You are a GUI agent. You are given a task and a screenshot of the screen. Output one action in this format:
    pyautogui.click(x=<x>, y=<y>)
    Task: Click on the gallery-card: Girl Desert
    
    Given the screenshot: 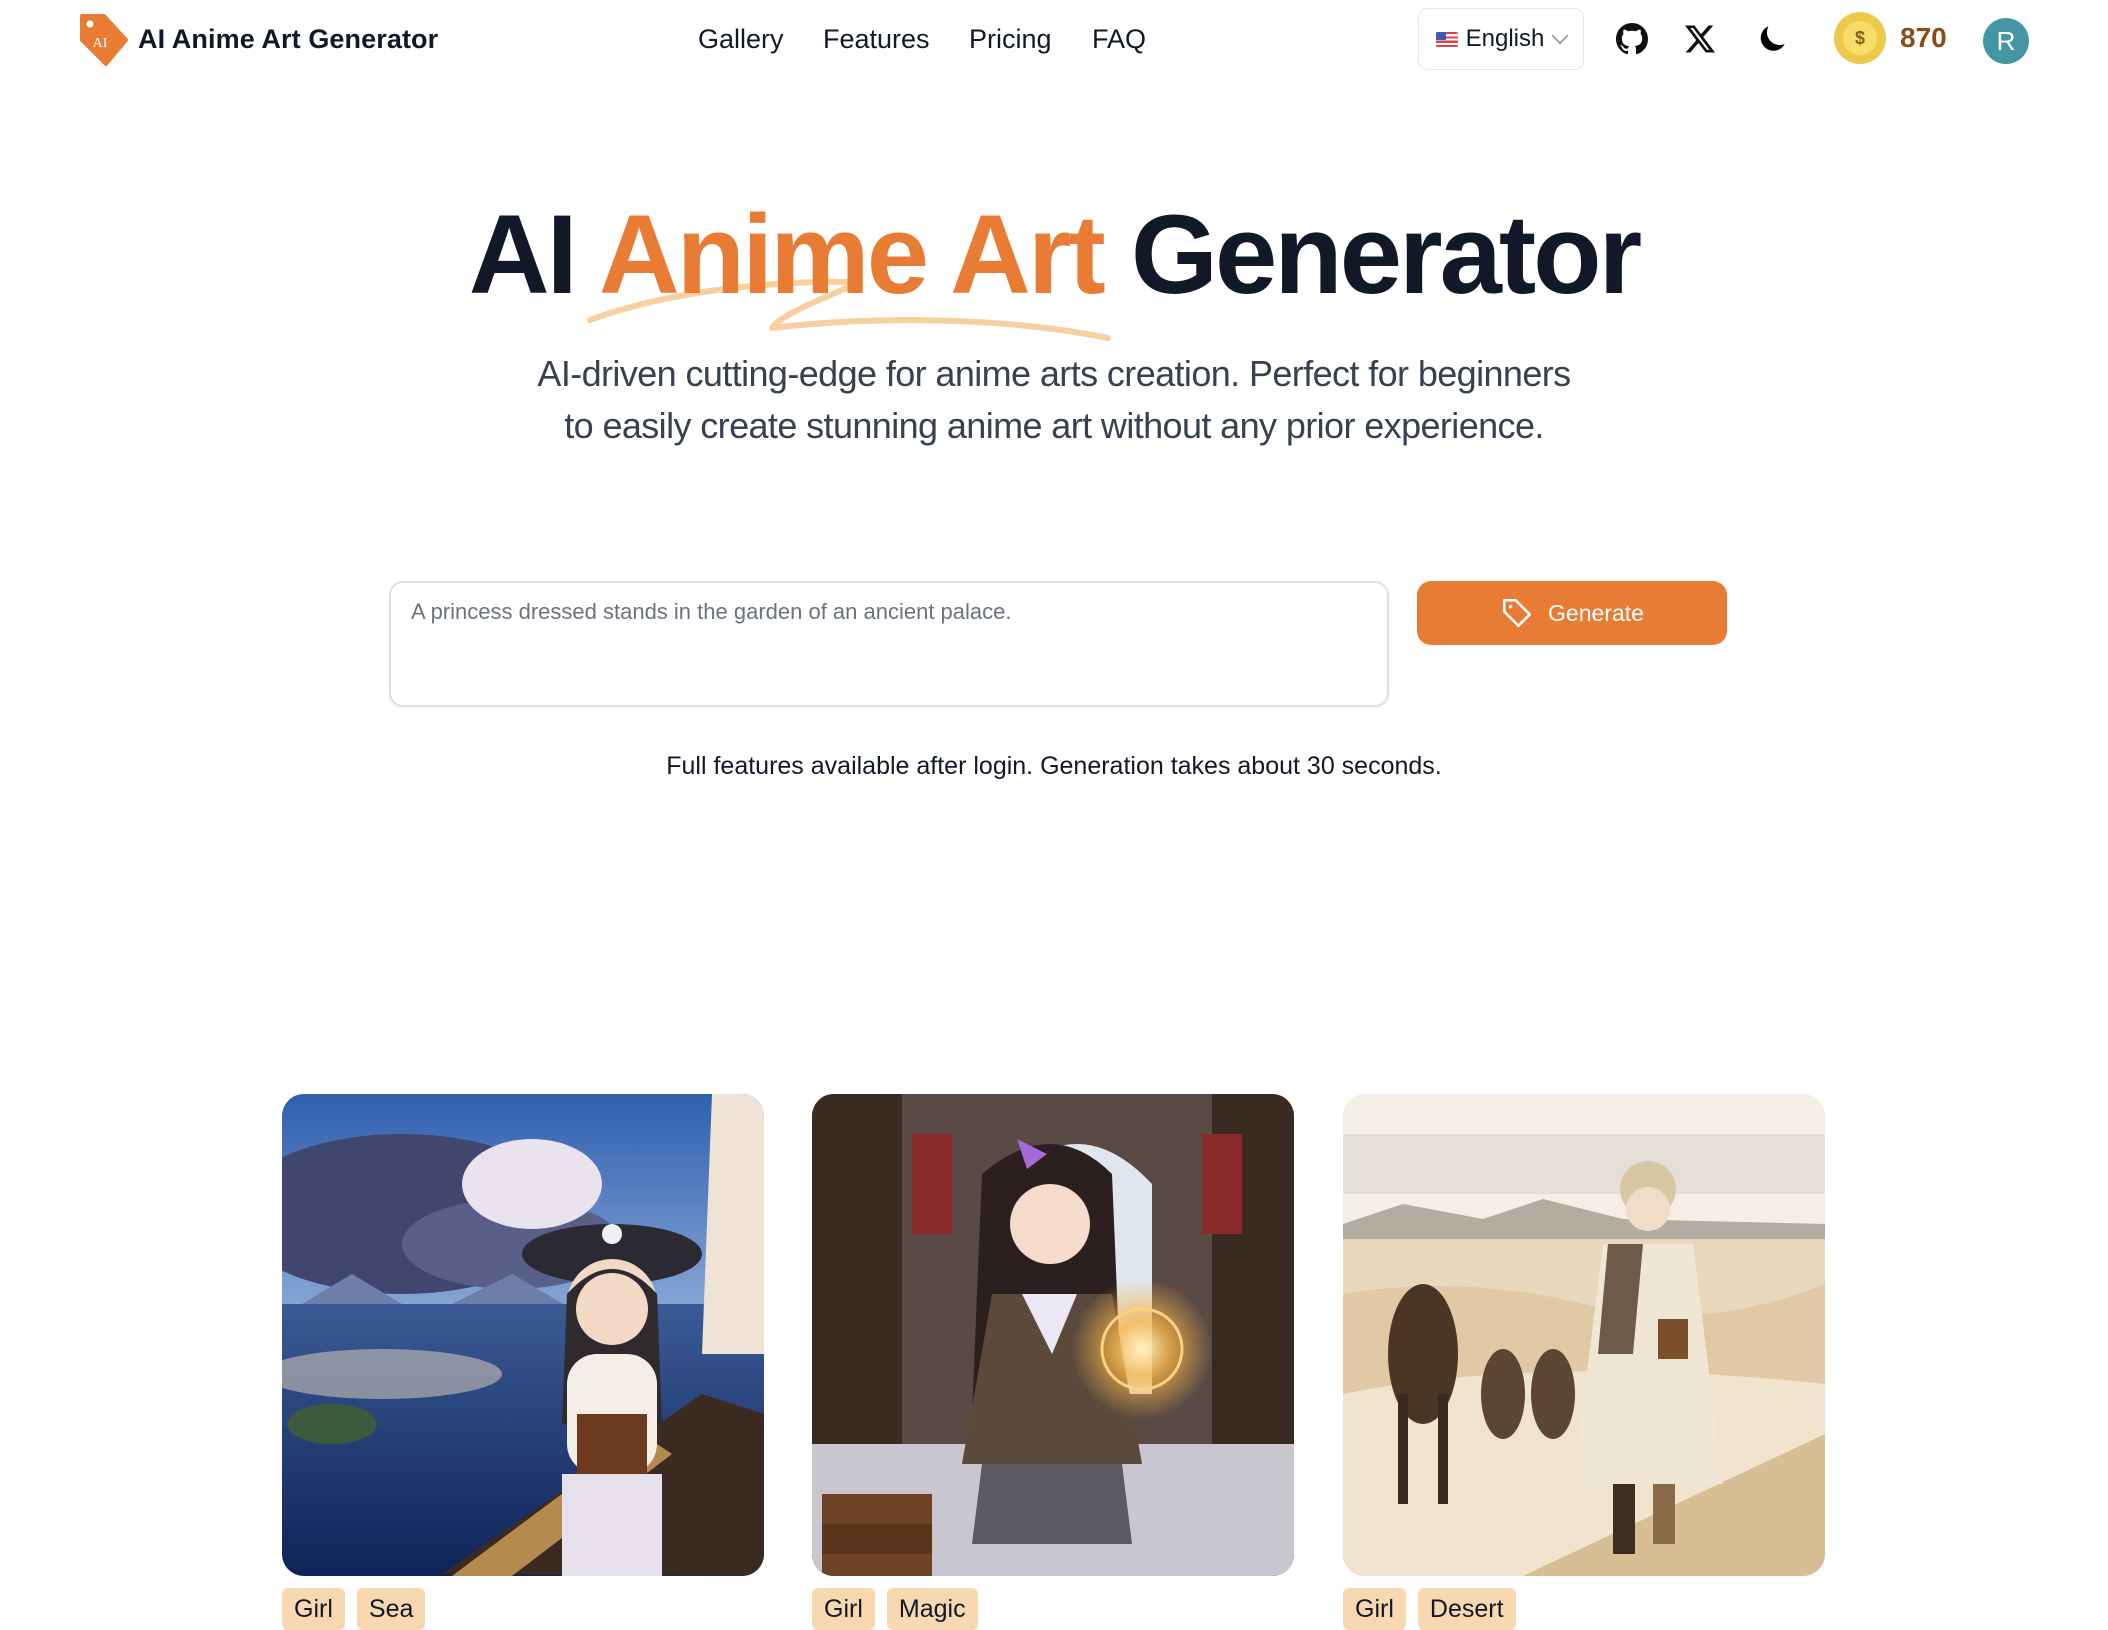 What is the action you would take?
    pyautogui.click(x=1584, y=1362)
    